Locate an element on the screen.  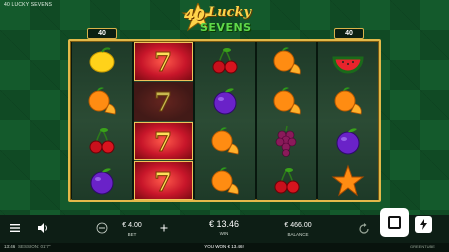
star-icon is located at coordinates (348, 180).